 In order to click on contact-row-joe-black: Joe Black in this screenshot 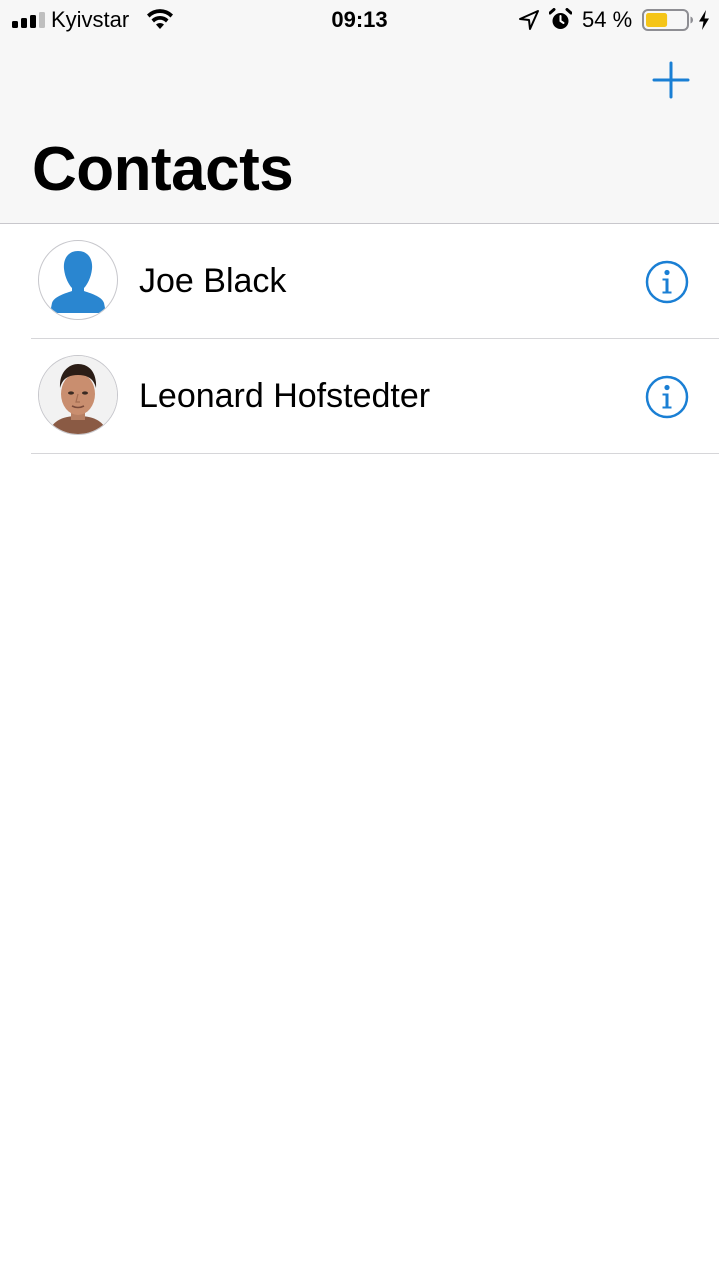, I will do `click(375, 281)`.